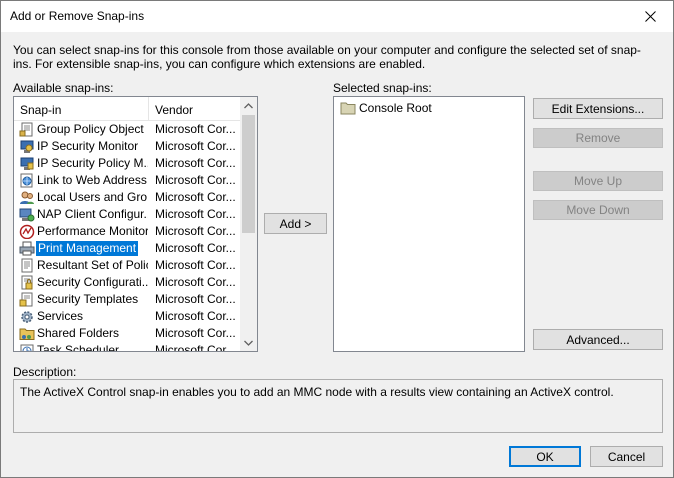  I want to click on add-button: Add >, so click(295, 223).